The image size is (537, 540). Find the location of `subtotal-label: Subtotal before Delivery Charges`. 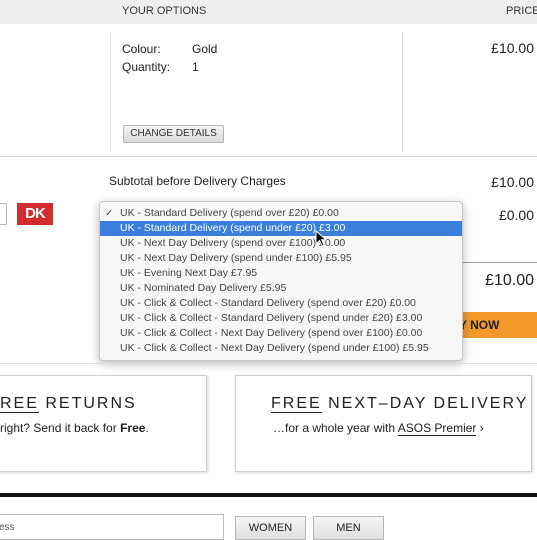

subtotal-label: Subtotal before Delivery Charges is located at coordinates (197, 181).